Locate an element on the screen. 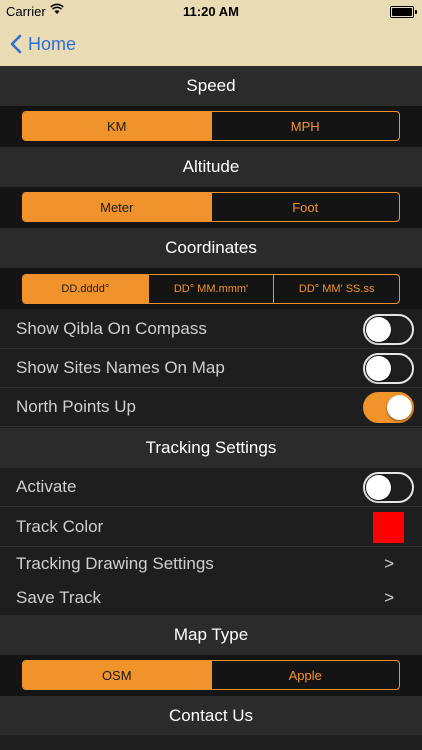 The height and width of the screenshot is (750, 422). tracking-drawing-settings-label: Tracking Drawing Settings is located at coordinates (115, 563).